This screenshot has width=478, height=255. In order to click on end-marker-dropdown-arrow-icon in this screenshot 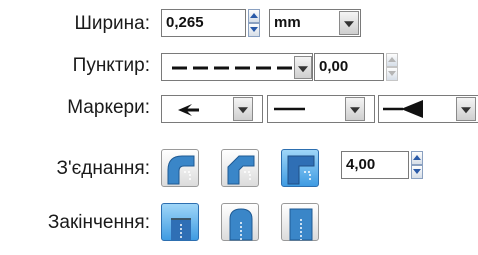, I will do `click(466, 109)`.